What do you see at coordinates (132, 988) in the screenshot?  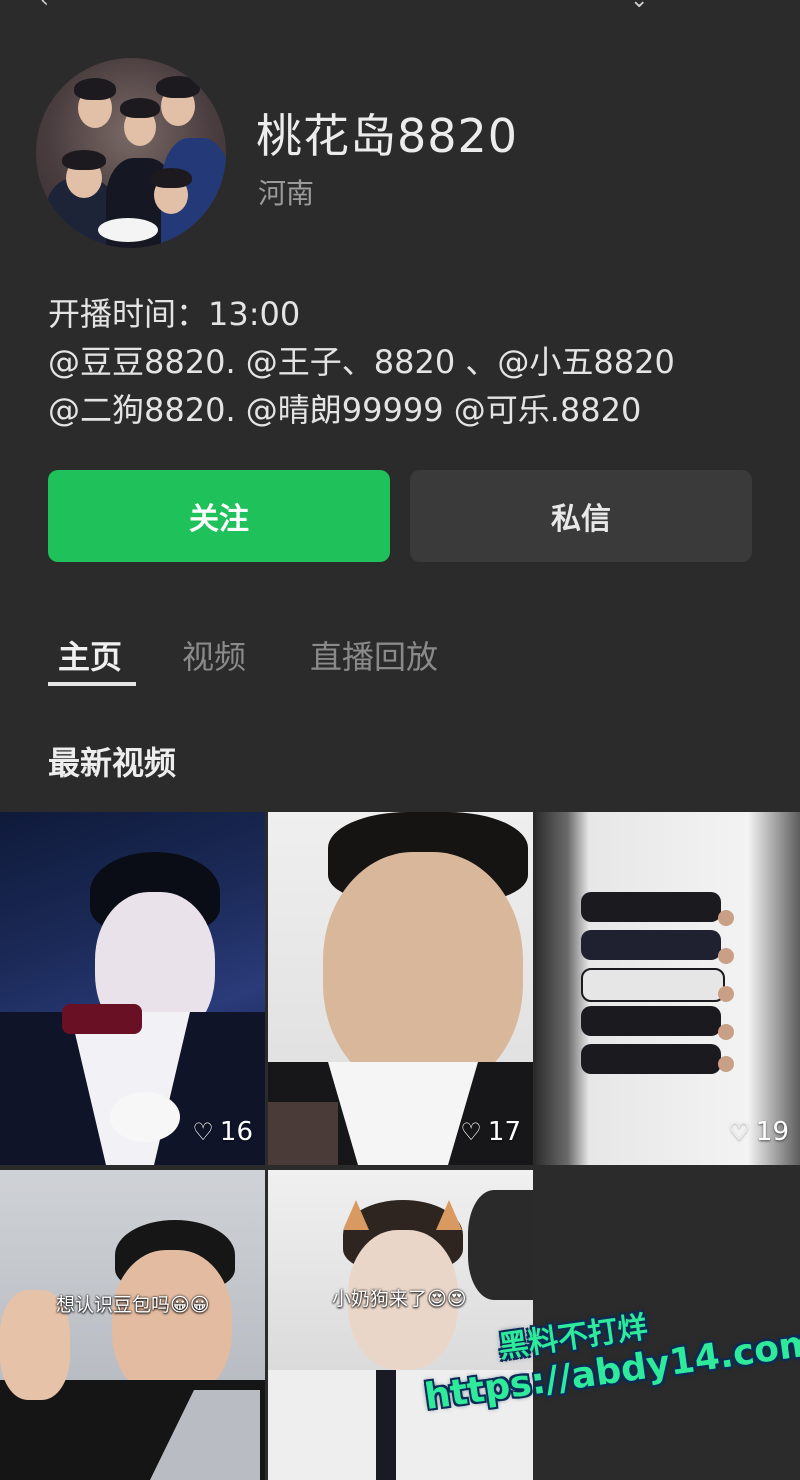 I see `video-thumbnail: ♡ 16` at bounding box center [132, 988].